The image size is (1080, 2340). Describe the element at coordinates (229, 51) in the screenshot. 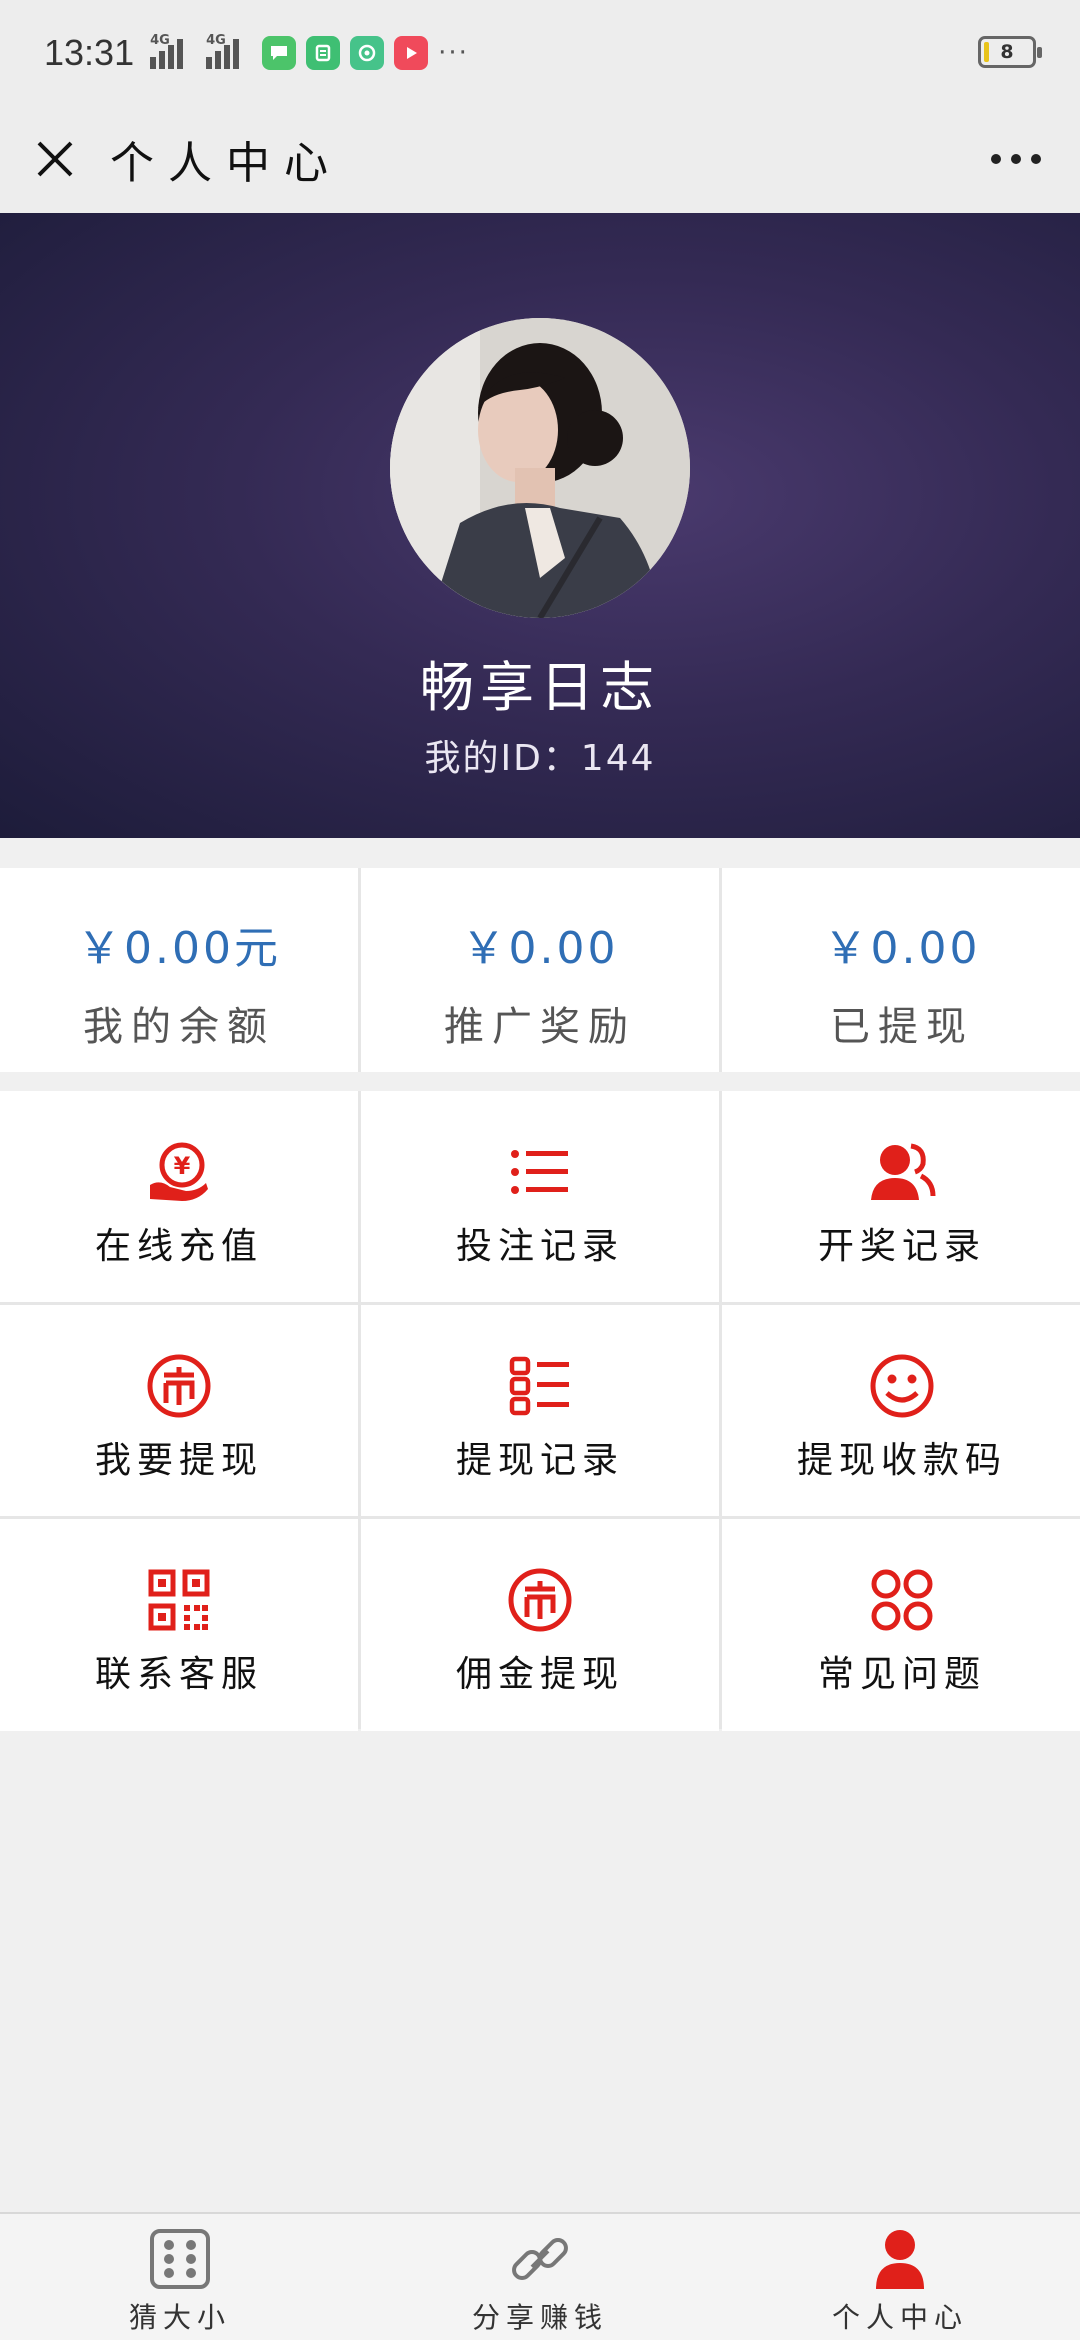

I see `signal-icon-2: 4G` at that location.